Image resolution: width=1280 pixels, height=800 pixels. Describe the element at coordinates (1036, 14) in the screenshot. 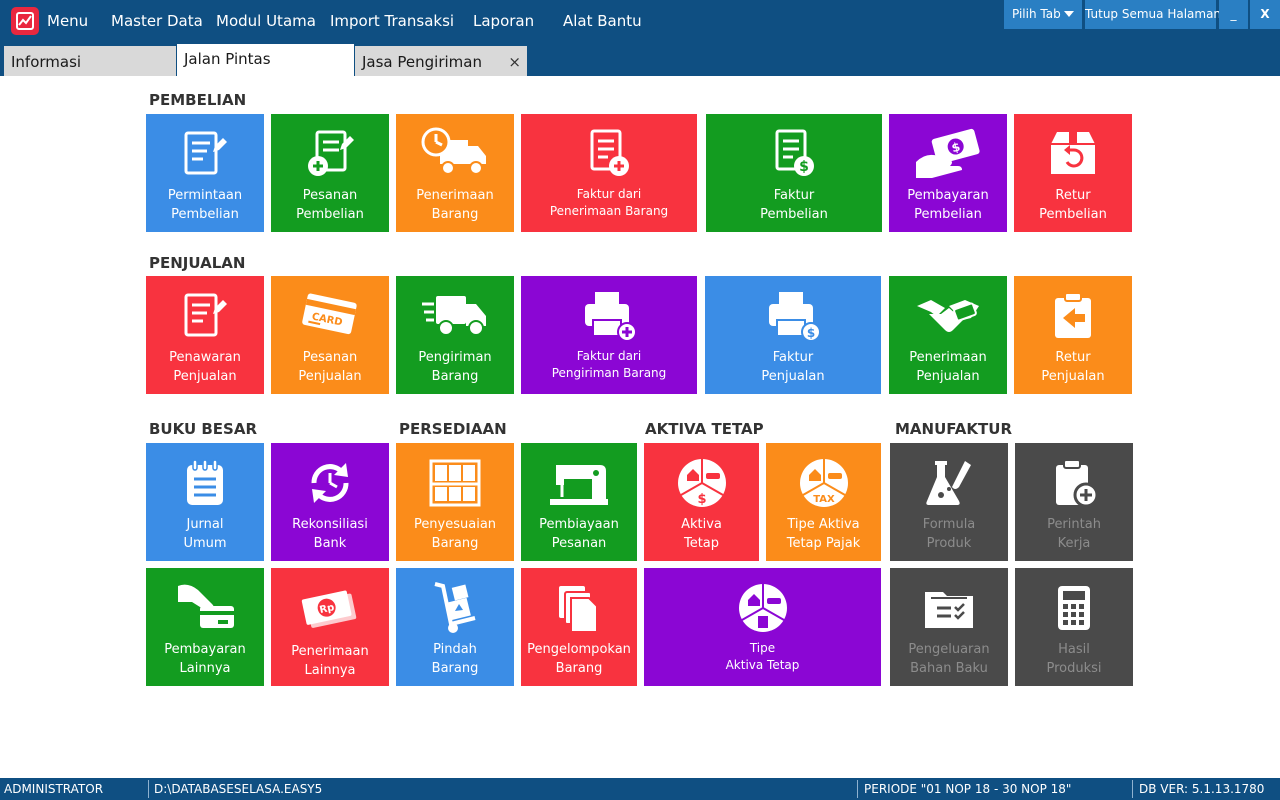

I see `pilih-tab-label: Pilih Tab` at that location.